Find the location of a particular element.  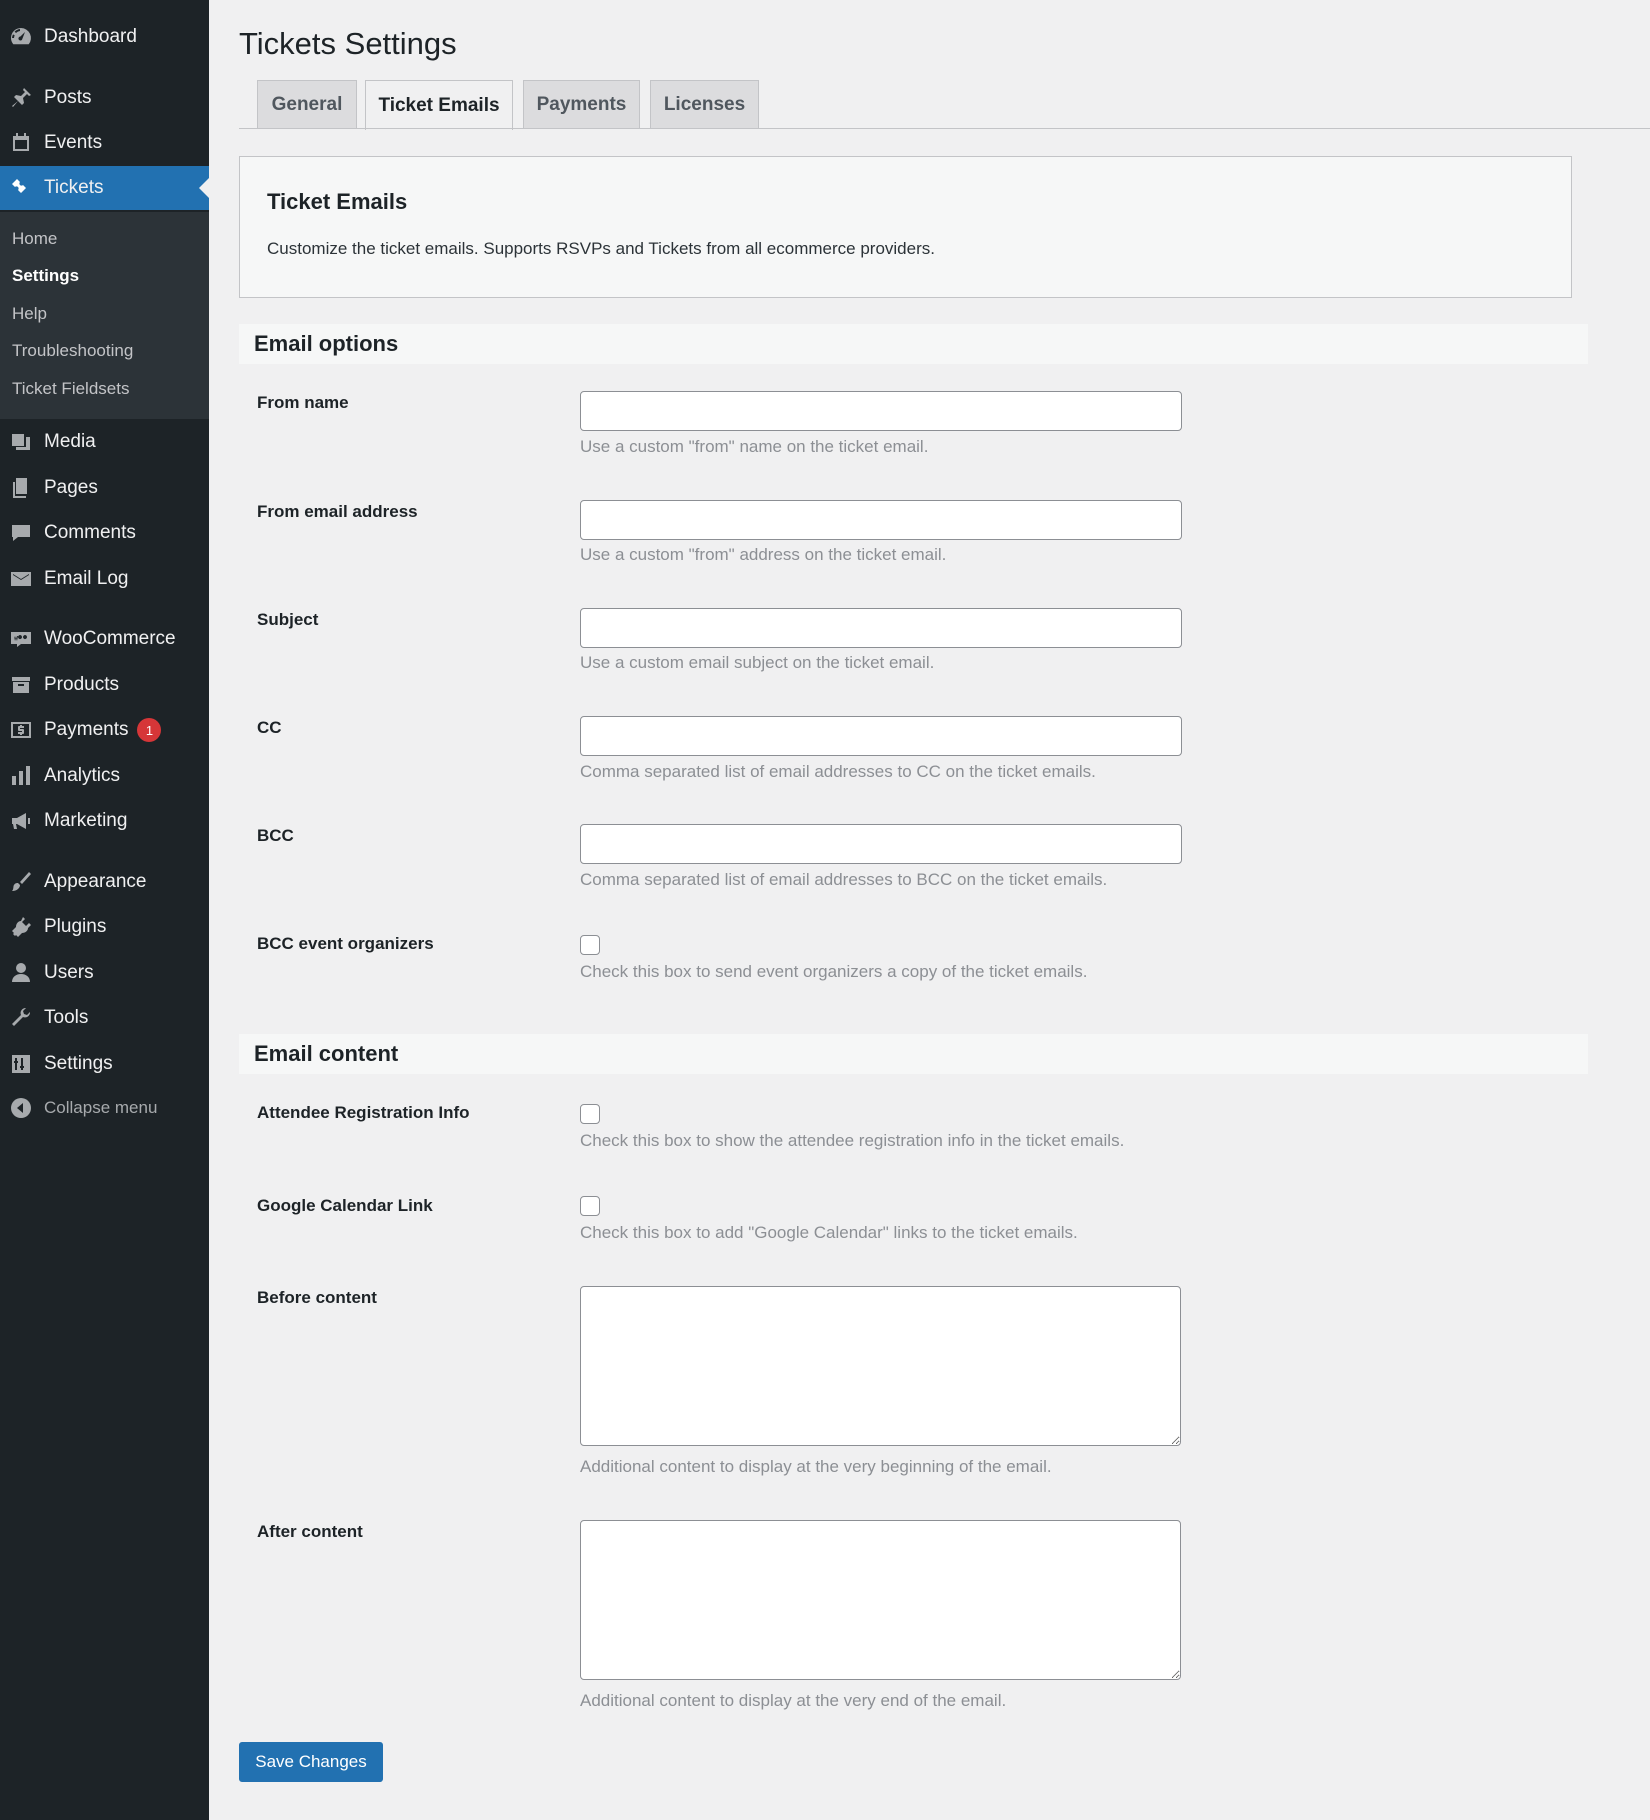

menu-item-plugins: Plugins is located at coordinates (104, 927).